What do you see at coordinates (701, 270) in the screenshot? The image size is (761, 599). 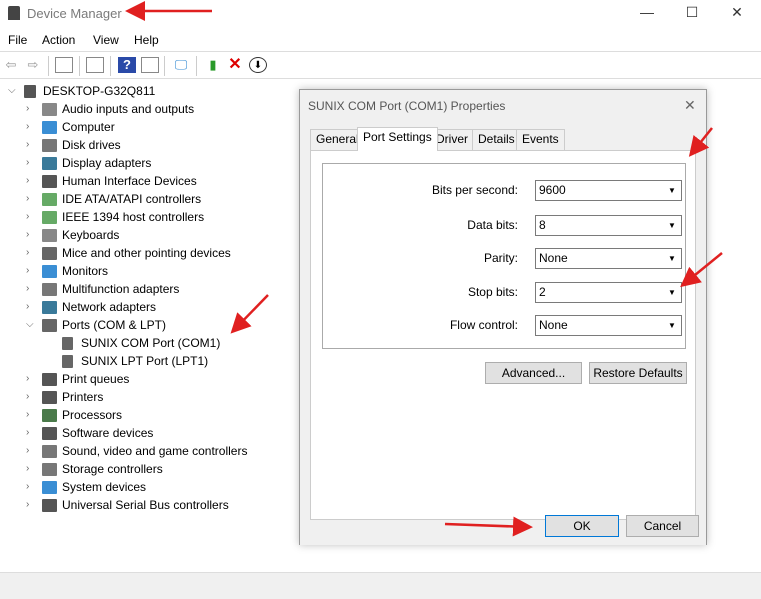 I see `arrow-stop-bits` at bounding box center [701, 270].